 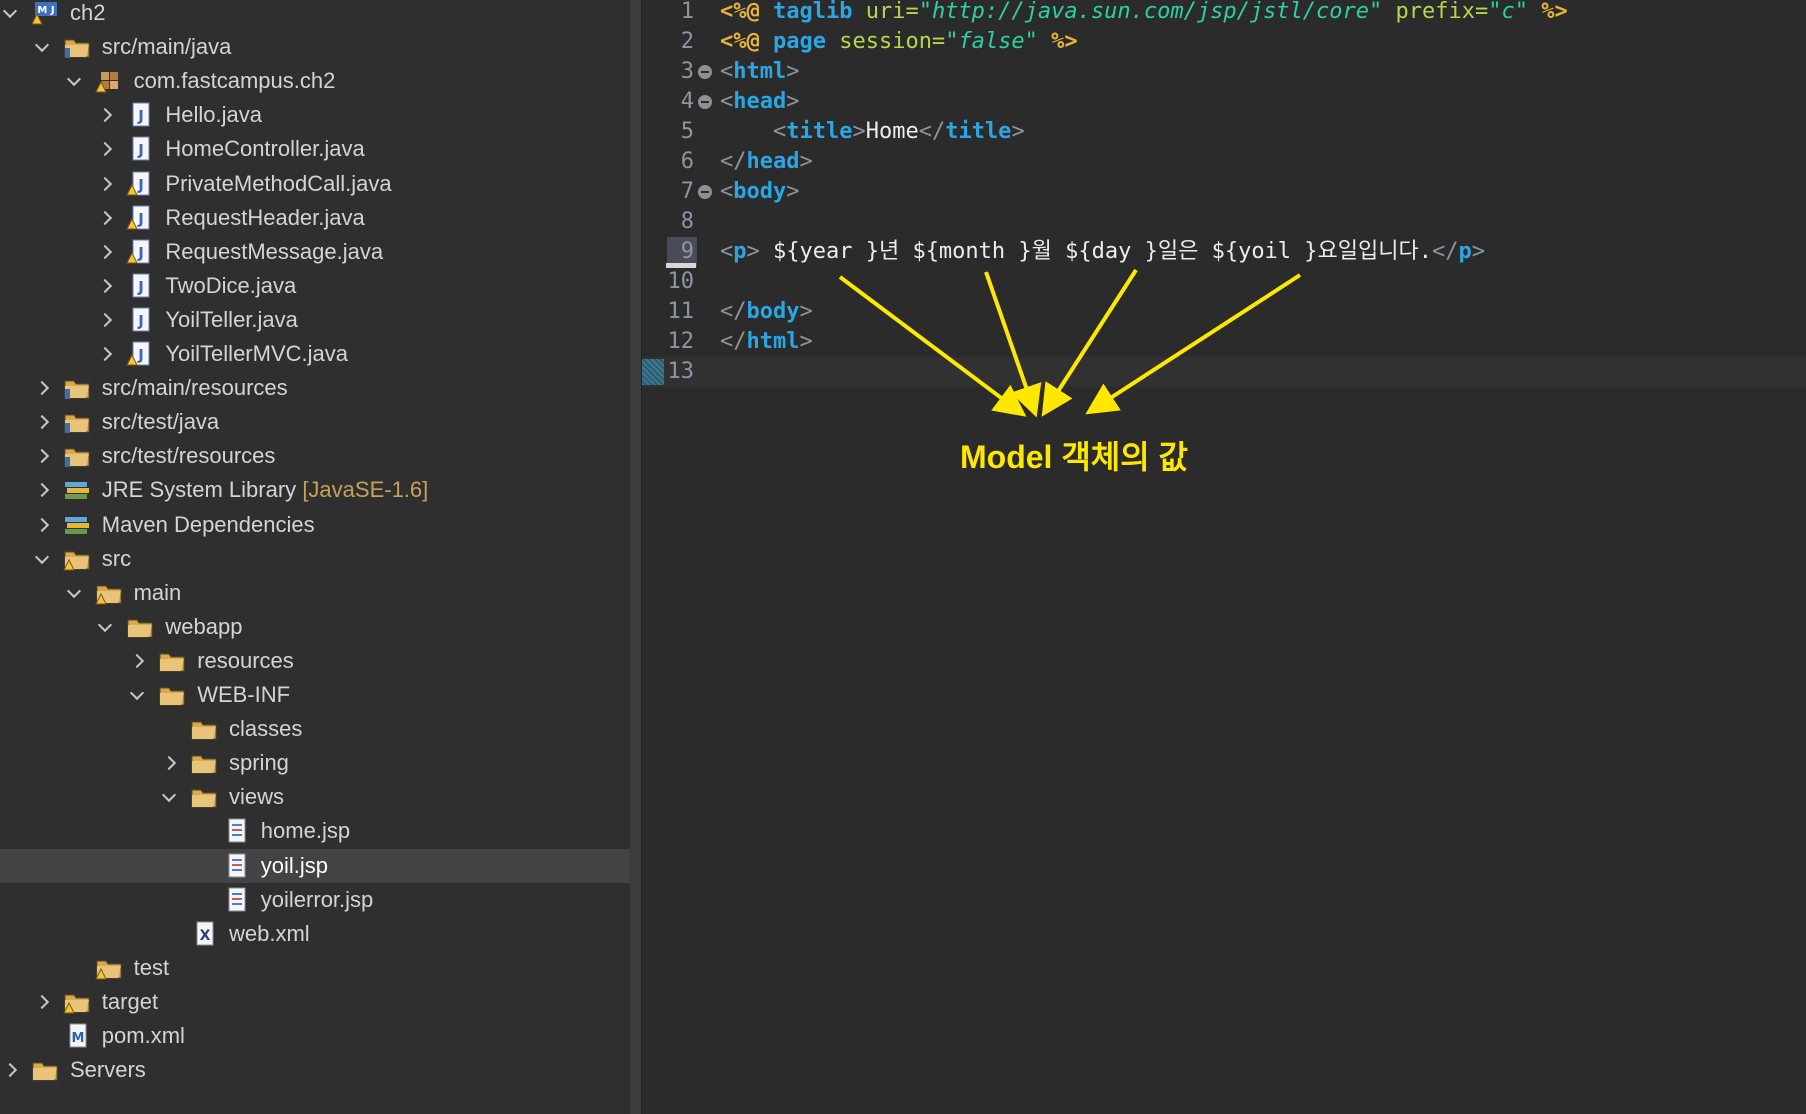 What do you see at coordinates (315, 115) in the screenshot?
I see `tree-item: J Hello.java` at bounding box center [315, 115].